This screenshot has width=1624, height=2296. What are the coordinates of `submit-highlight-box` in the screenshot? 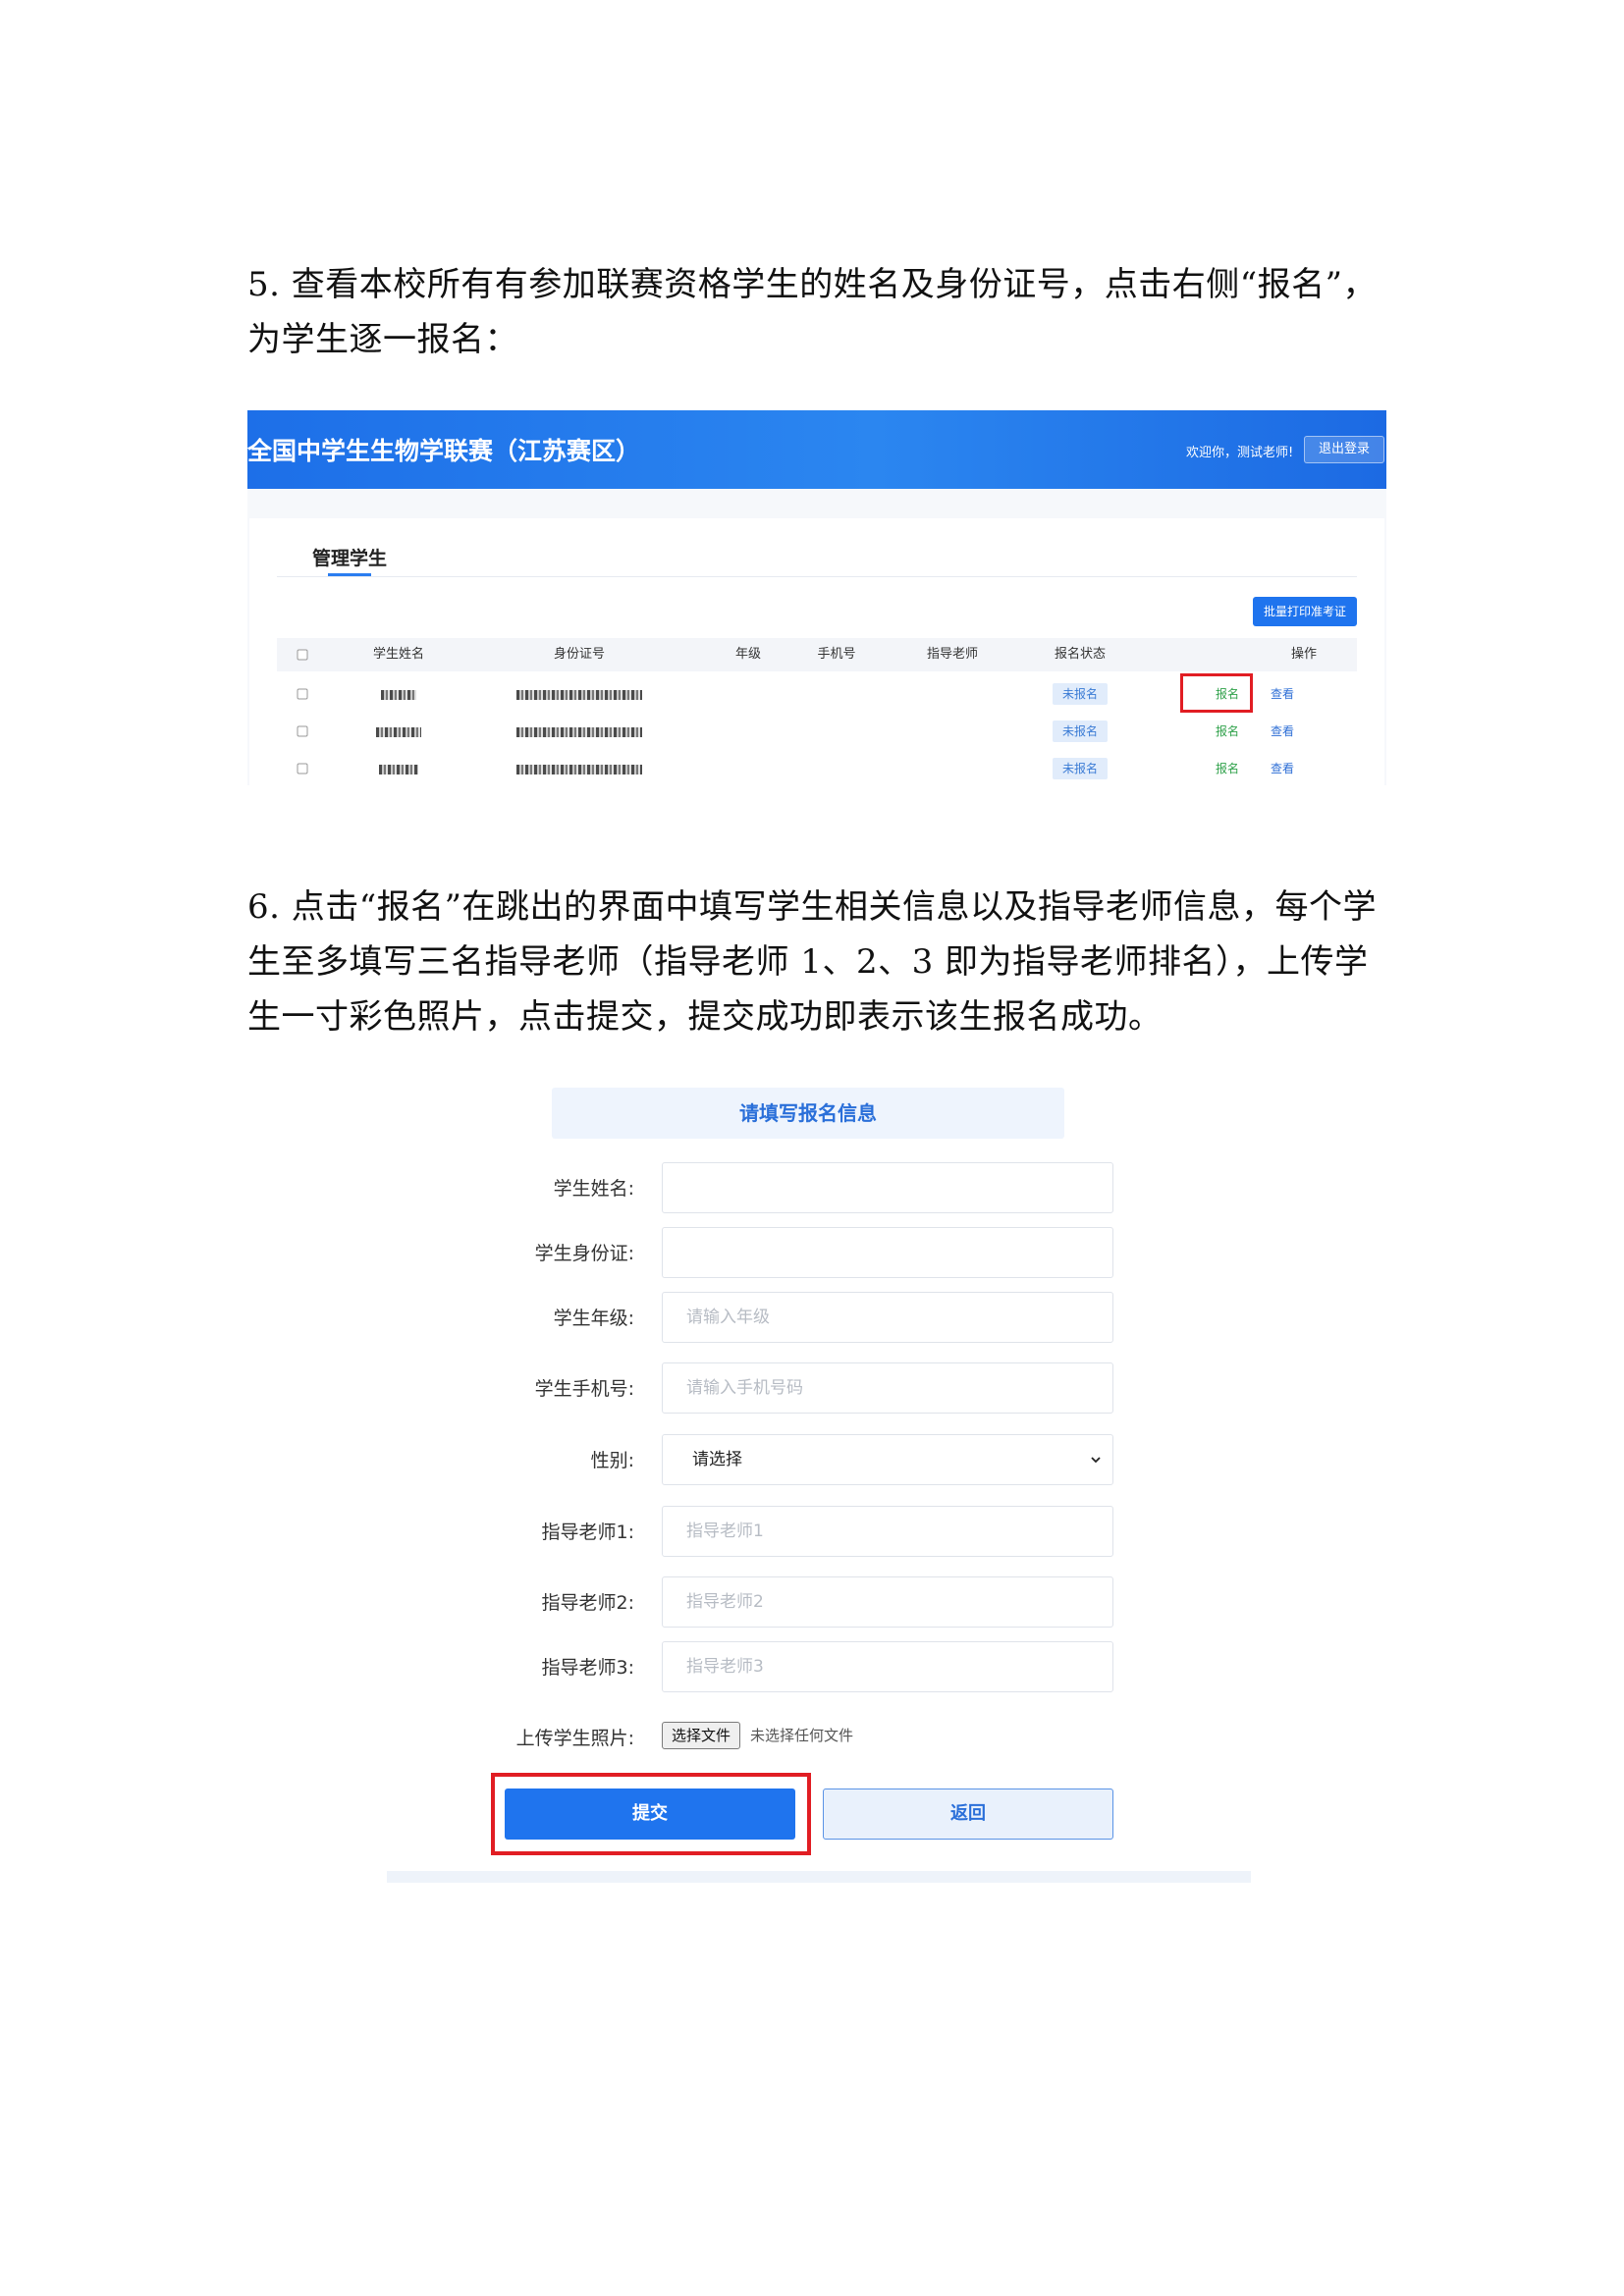 It's located at (651, 1814).